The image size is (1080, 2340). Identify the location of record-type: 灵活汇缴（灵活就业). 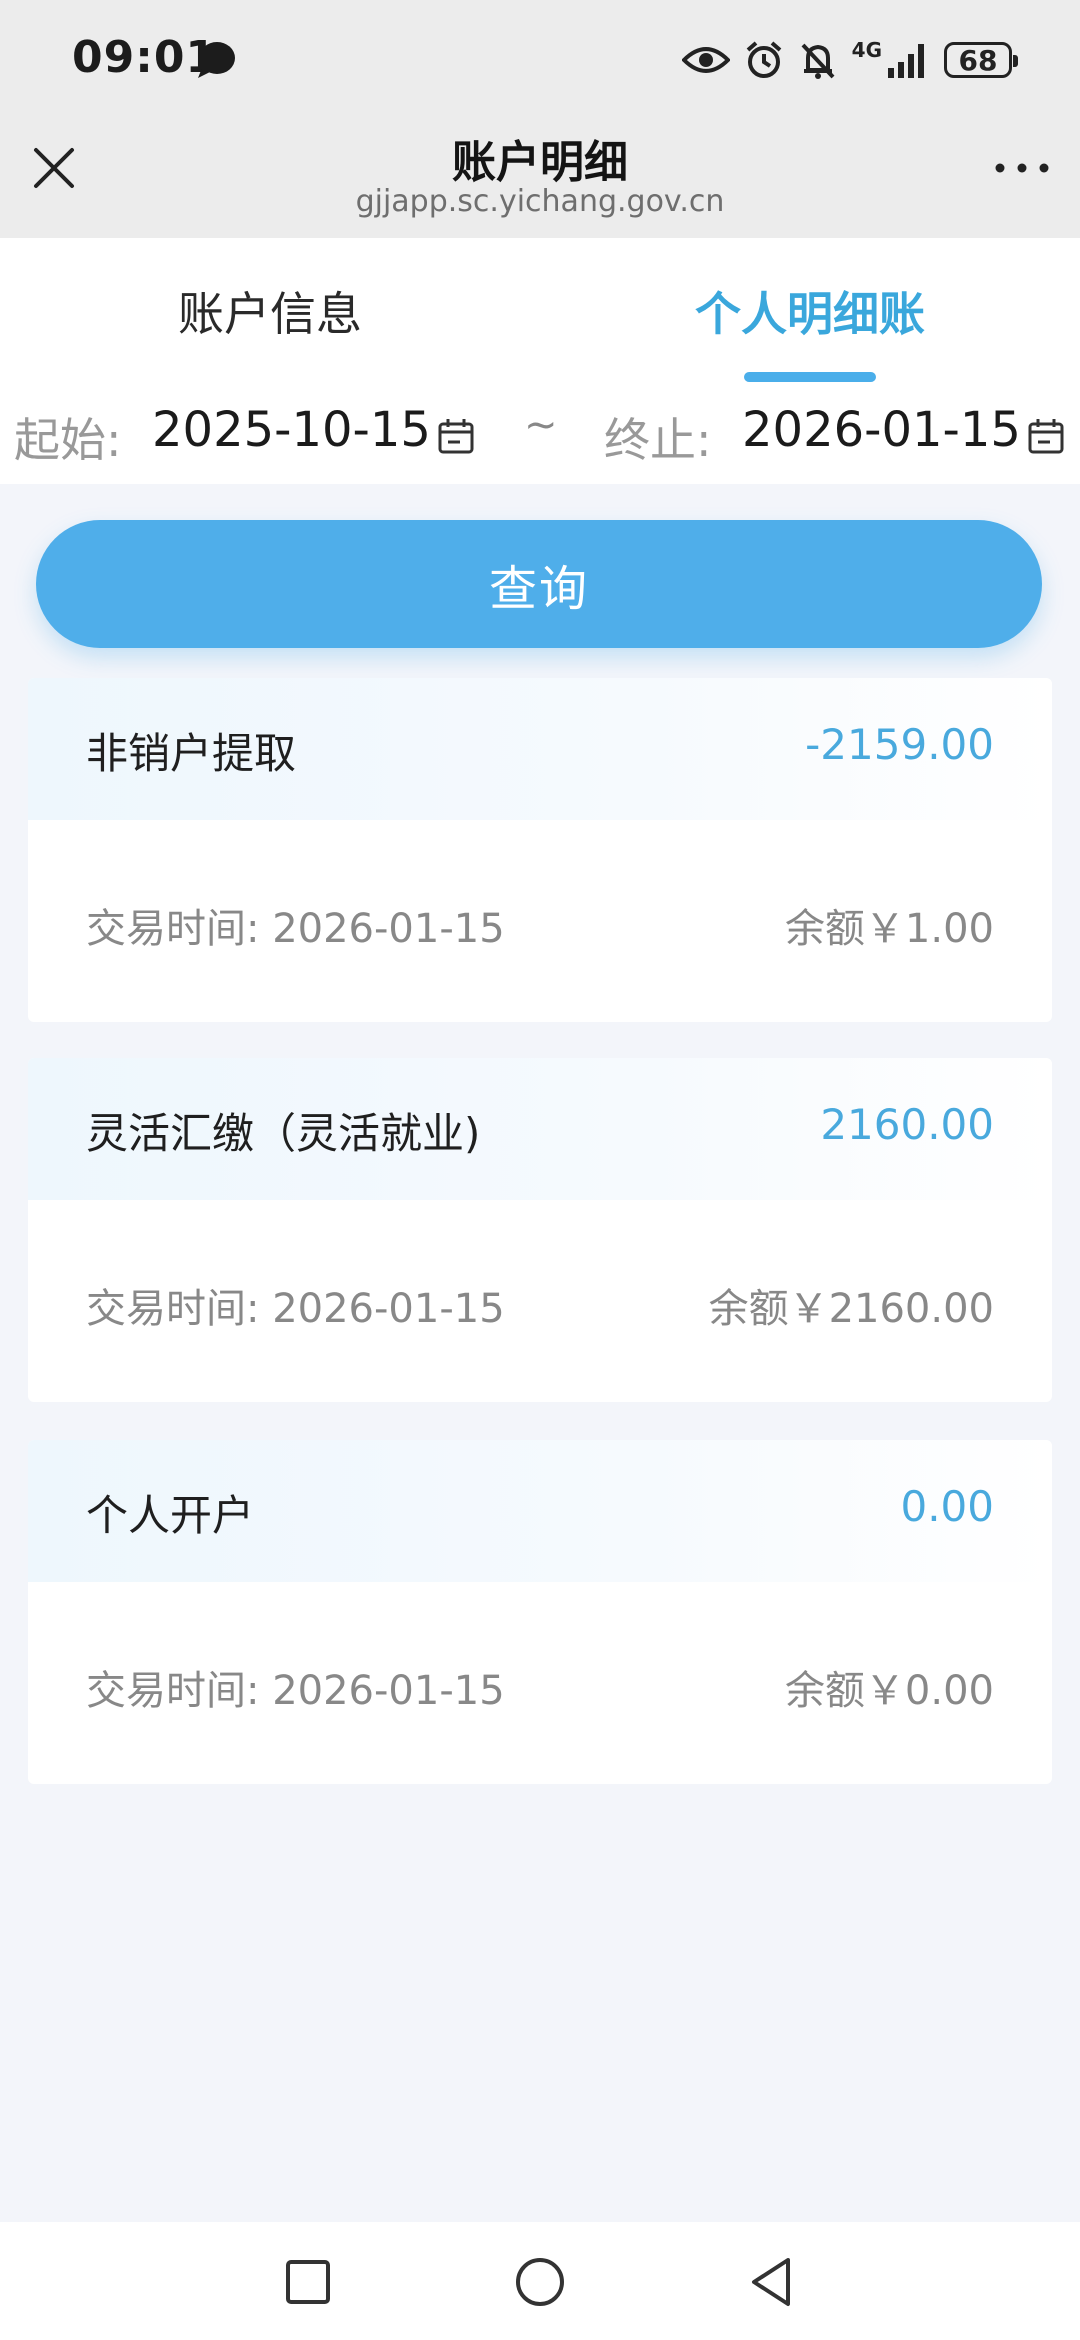
(283, 1133).